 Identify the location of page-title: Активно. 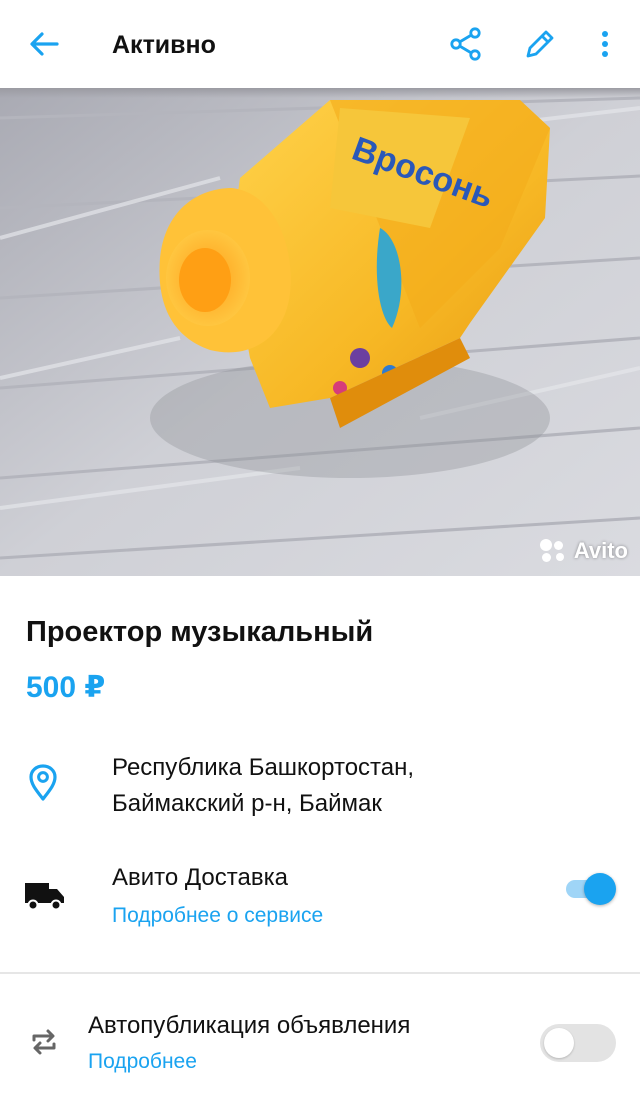
(164, 45).